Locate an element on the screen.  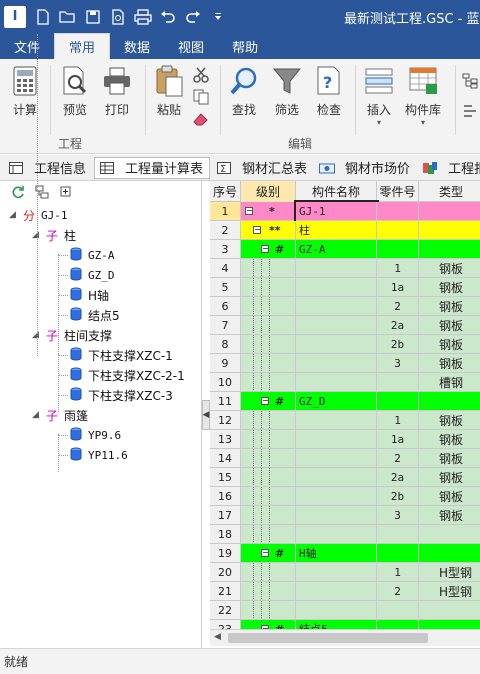
tab-file: 文件 is located at coordinates (27, 46).